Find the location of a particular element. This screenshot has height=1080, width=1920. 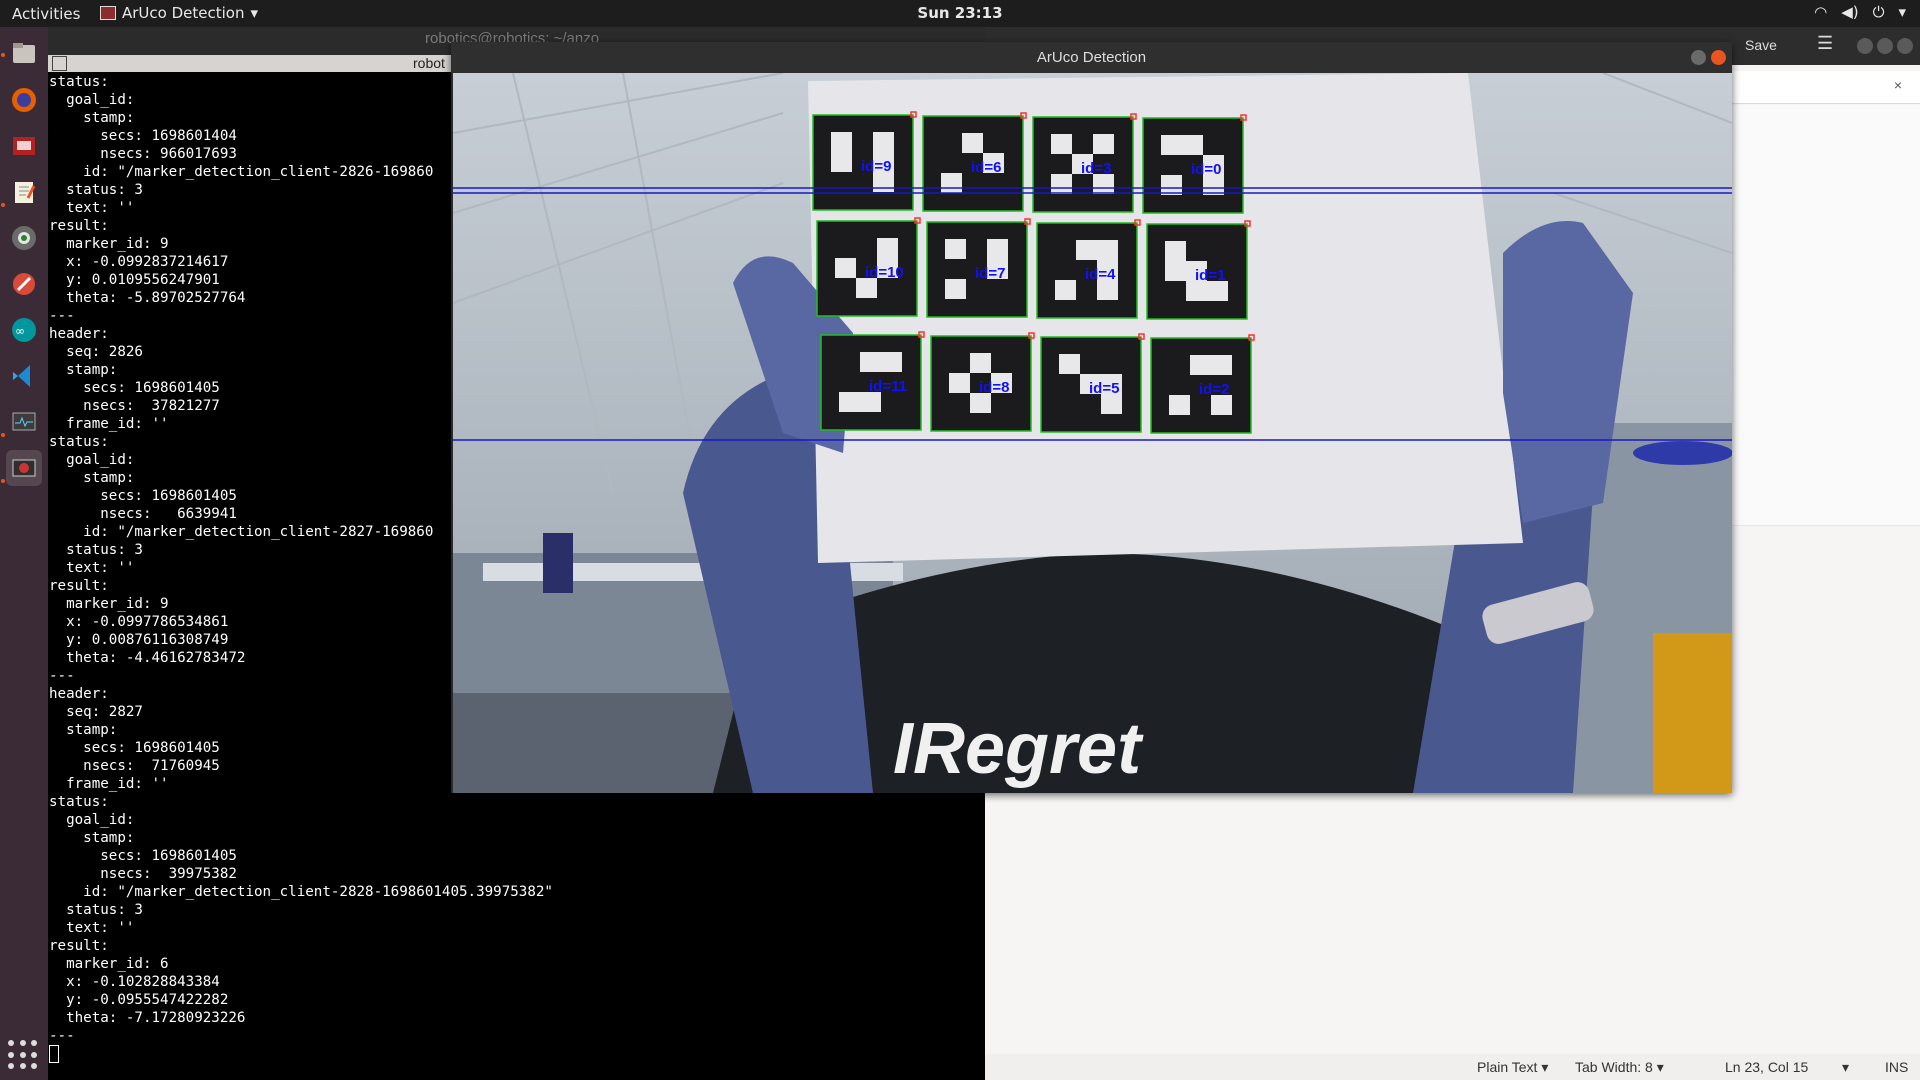

aruco-window-title: ArUco Detection is located at coordinates (1091, 57).